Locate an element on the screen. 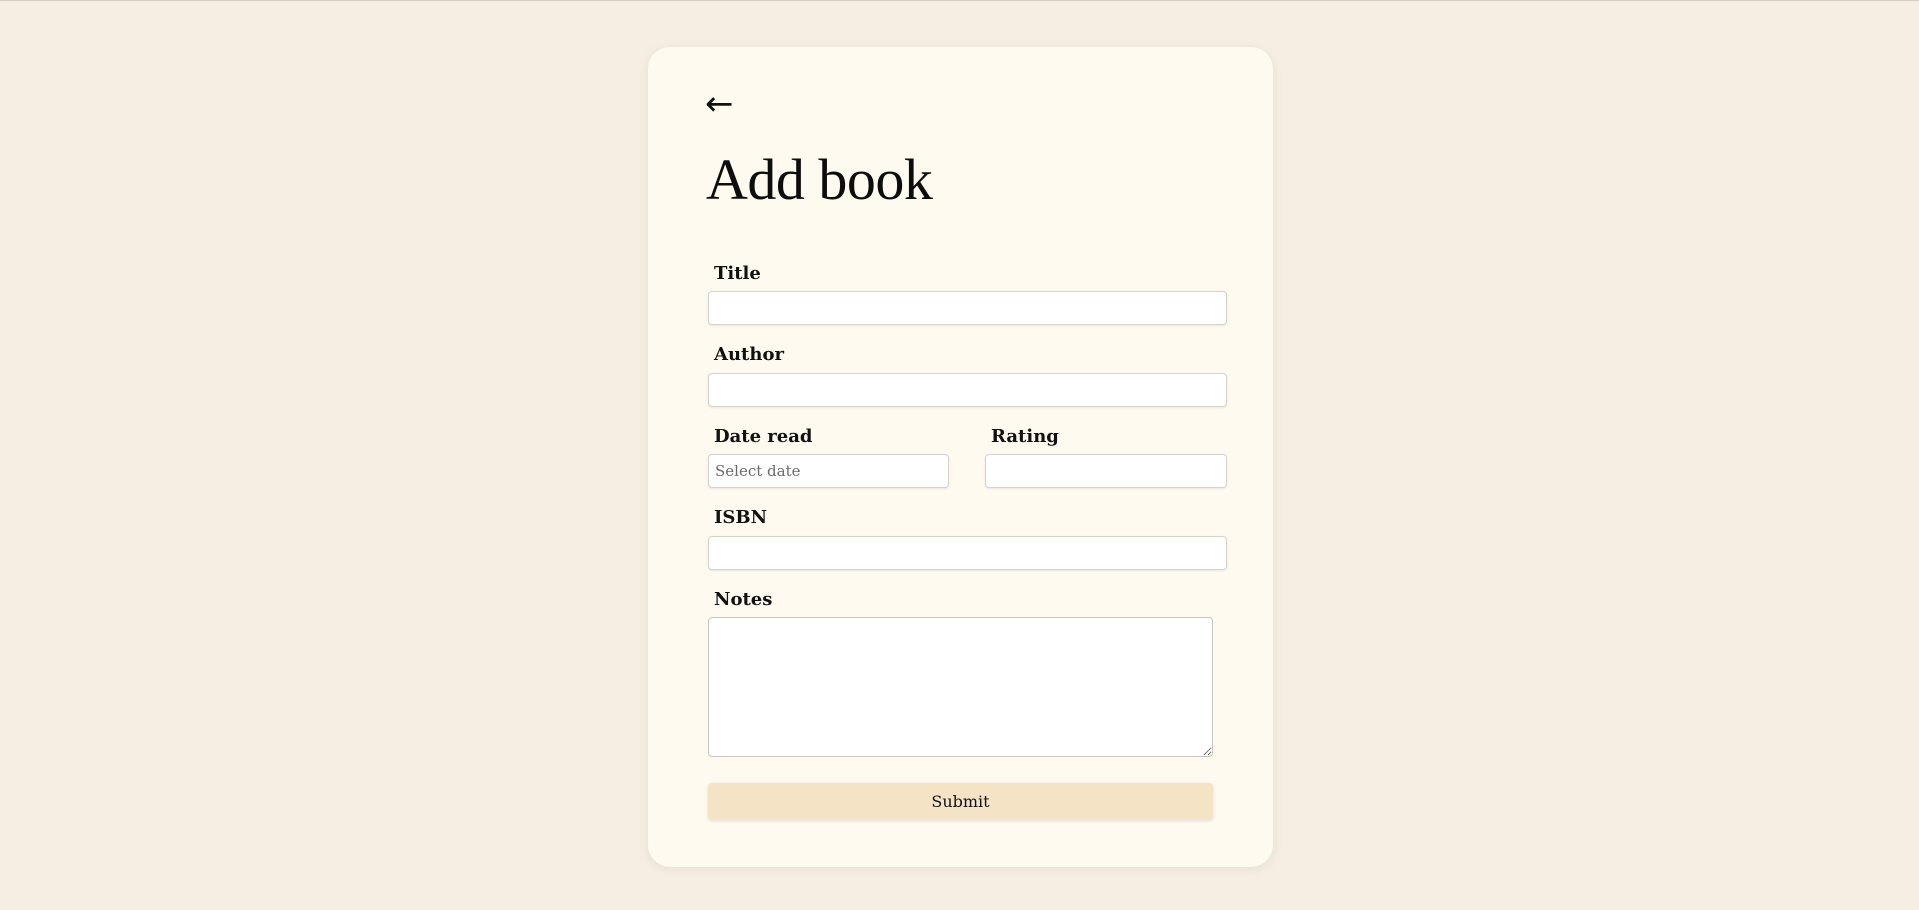 This screenshot has width=1919, height=910. page-title: Add book is located at coordinates (819, 179).